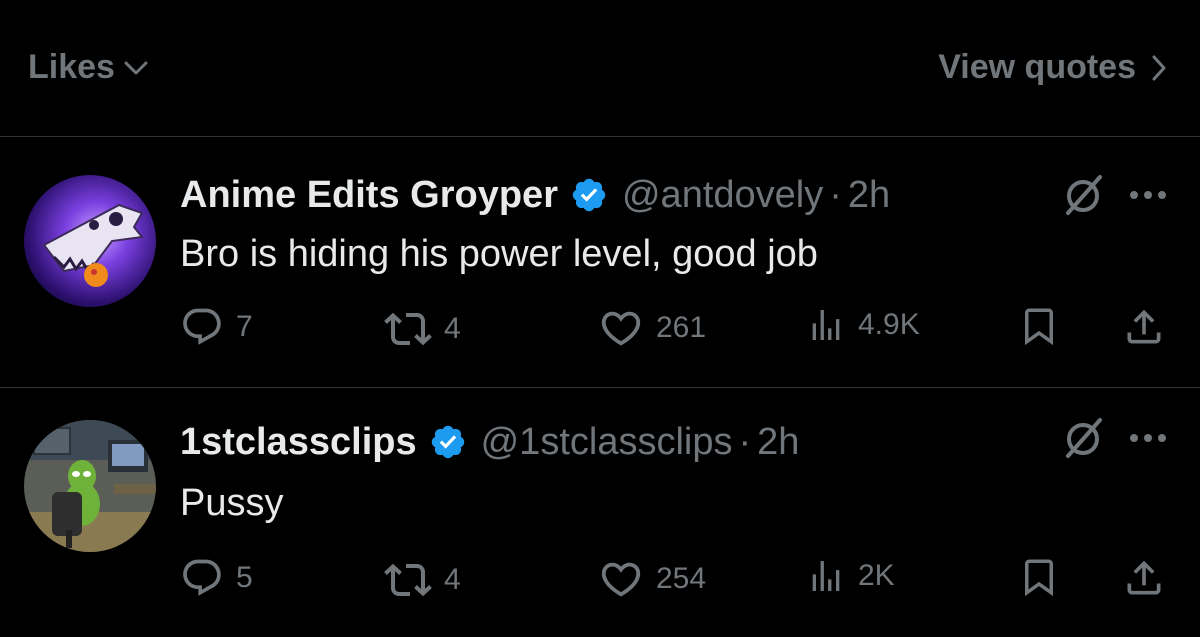 This screenshot has width=1200, height=637. I want to click on tweet-actions: 7 4 261 4.9K, so click(600, 329).